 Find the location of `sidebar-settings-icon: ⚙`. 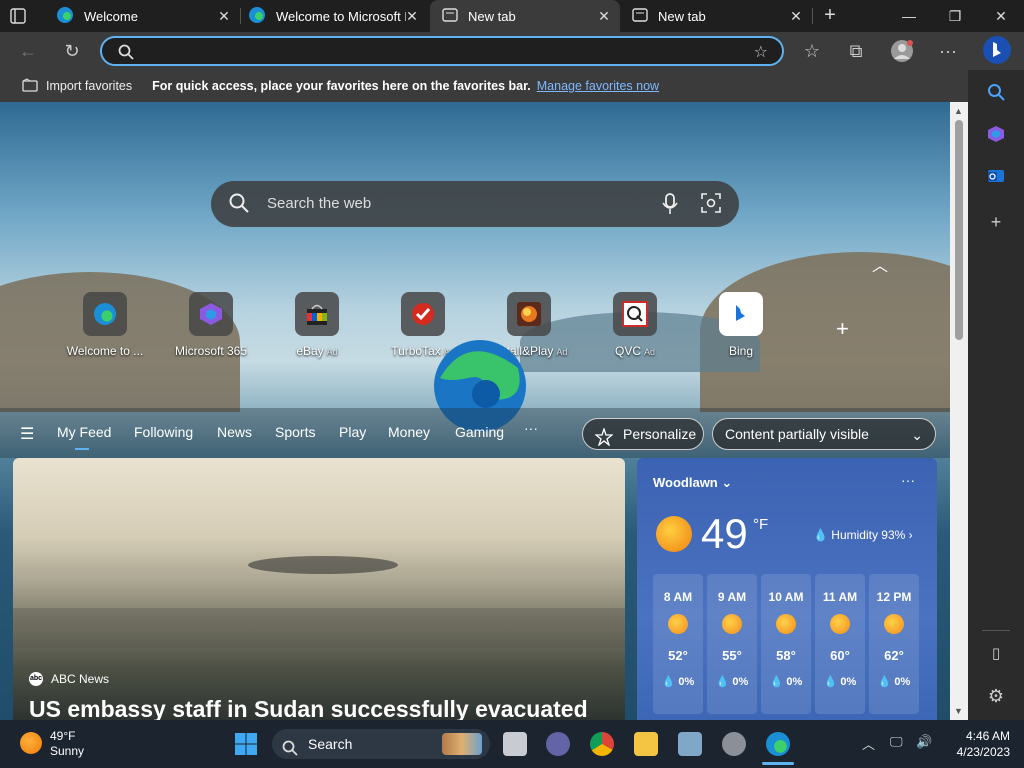

sidebar-settings-icon: ⚙ is located at coordinates (996, 696).